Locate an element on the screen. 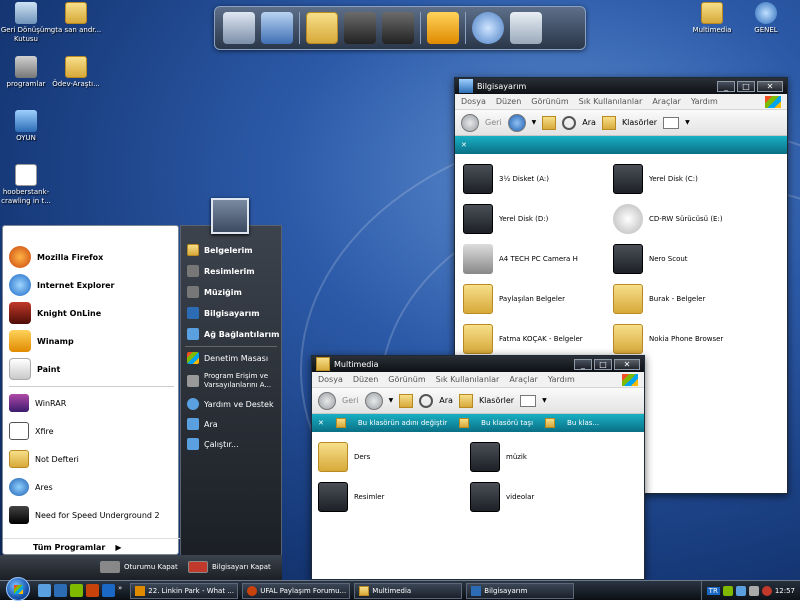  task-rename-folder: Bu klasörün adını değiştir is located at coordinates (402, 423).